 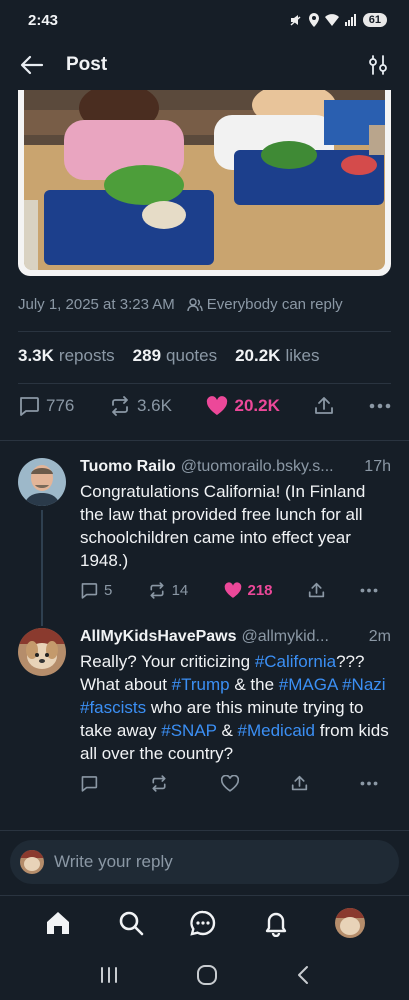 What do you see at coordinates (201, 684) in the screenshot?
I see `hashtag-link: #Trump` at bounding box center [201, 684].